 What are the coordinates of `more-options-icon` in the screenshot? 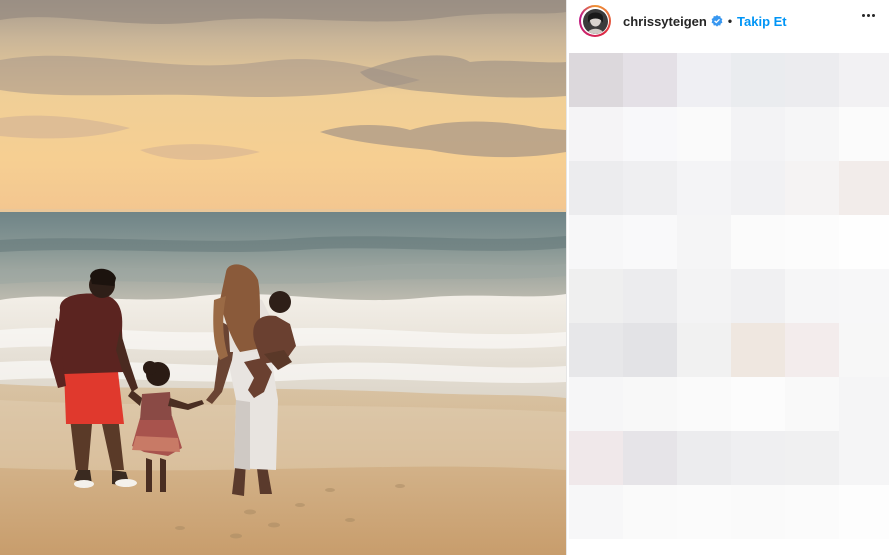 It's located at (868, 15).